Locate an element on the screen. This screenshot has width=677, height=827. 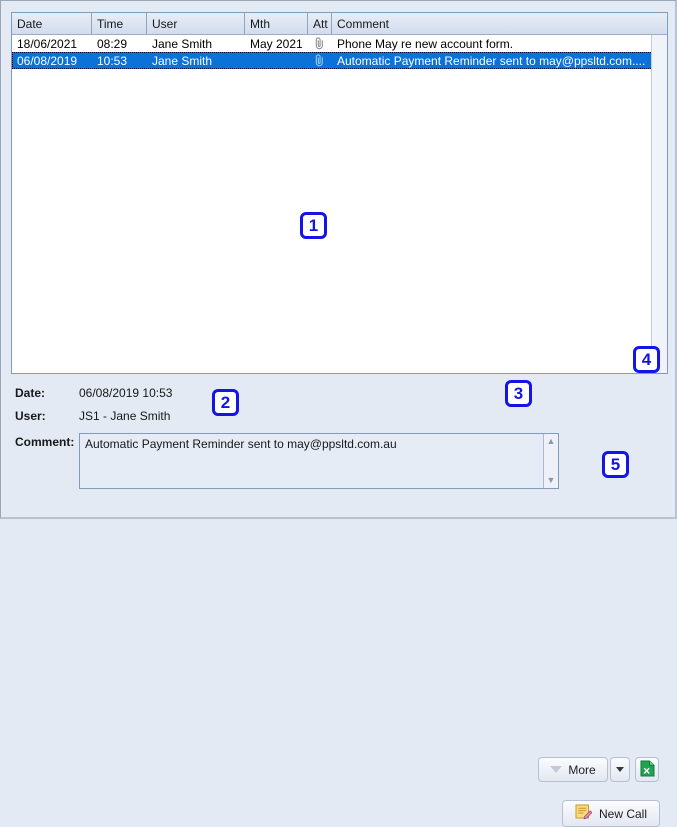
detail-date-value: 06/08/2019 10:53 is located at coordinates (126, 393).